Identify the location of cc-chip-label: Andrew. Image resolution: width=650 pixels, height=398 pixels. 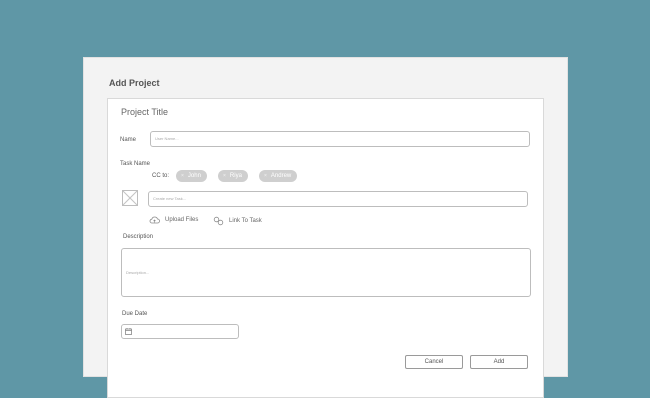
(281, 176).